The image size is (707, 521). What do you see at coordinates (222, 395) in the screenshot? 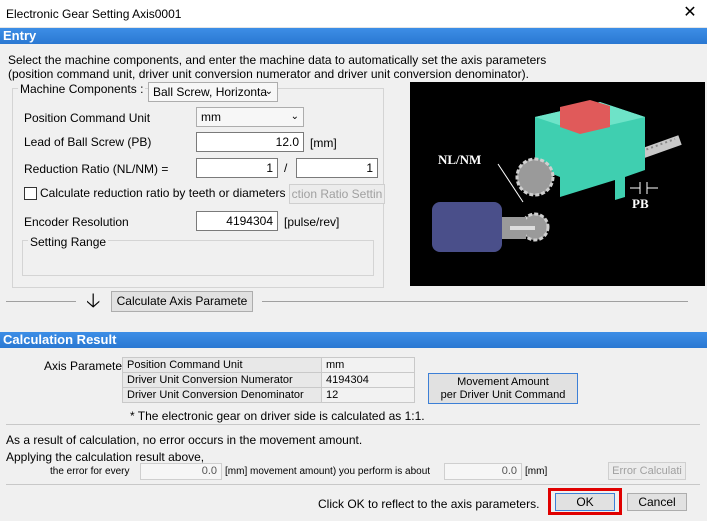
I see `result-row-name: Driver Unit Conversion Denominator` at bounding box center [222, 395].